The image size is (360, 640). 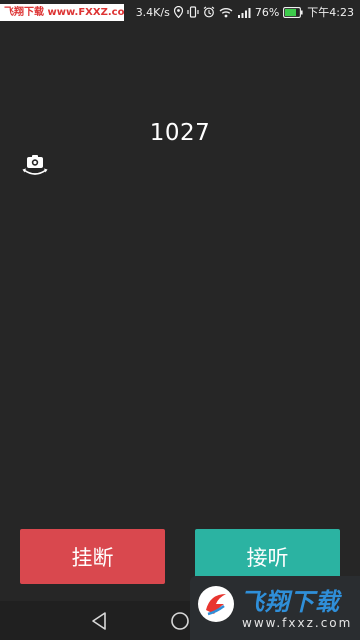 I want to click on site-watermark: 飞翔下载 www.fxxz.com, so click(x=275, y=608).